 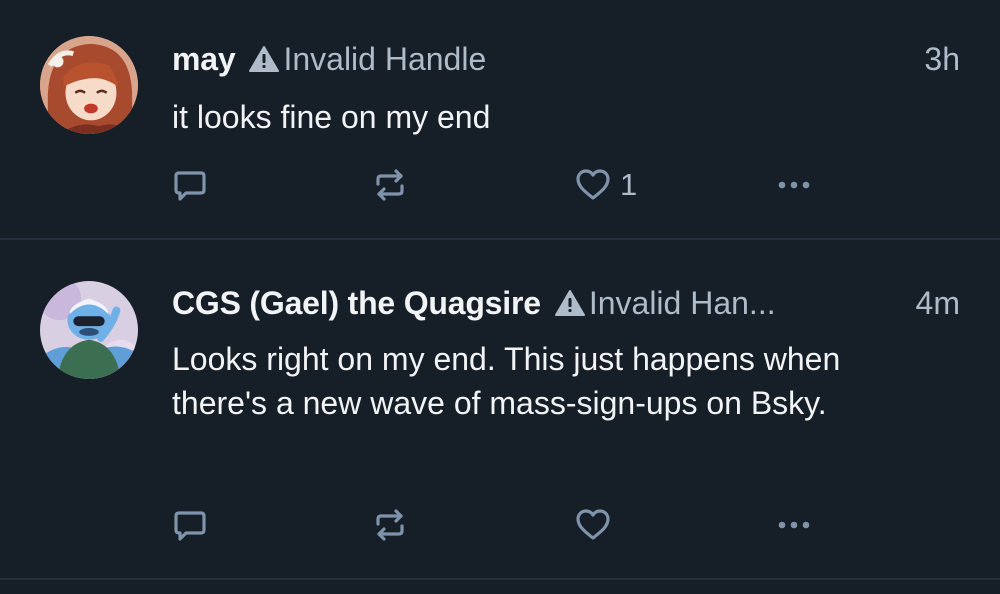 What do you see at coordinates (938, 303) in the screenshot?
I see `post-timestamp: 4m` at bounding box center [938, 303].